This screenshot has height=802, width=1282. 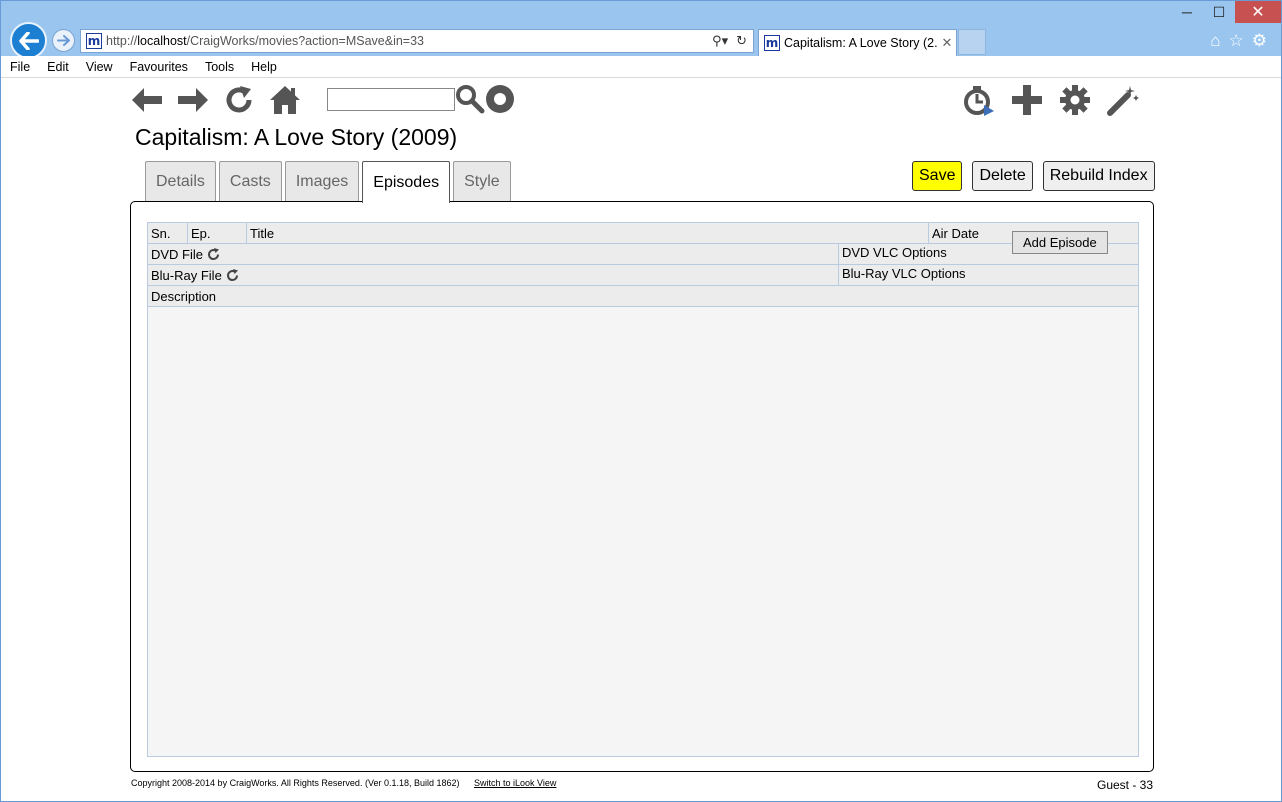 I want to click on menu-edit: Edit, so click(x=58, y=67).